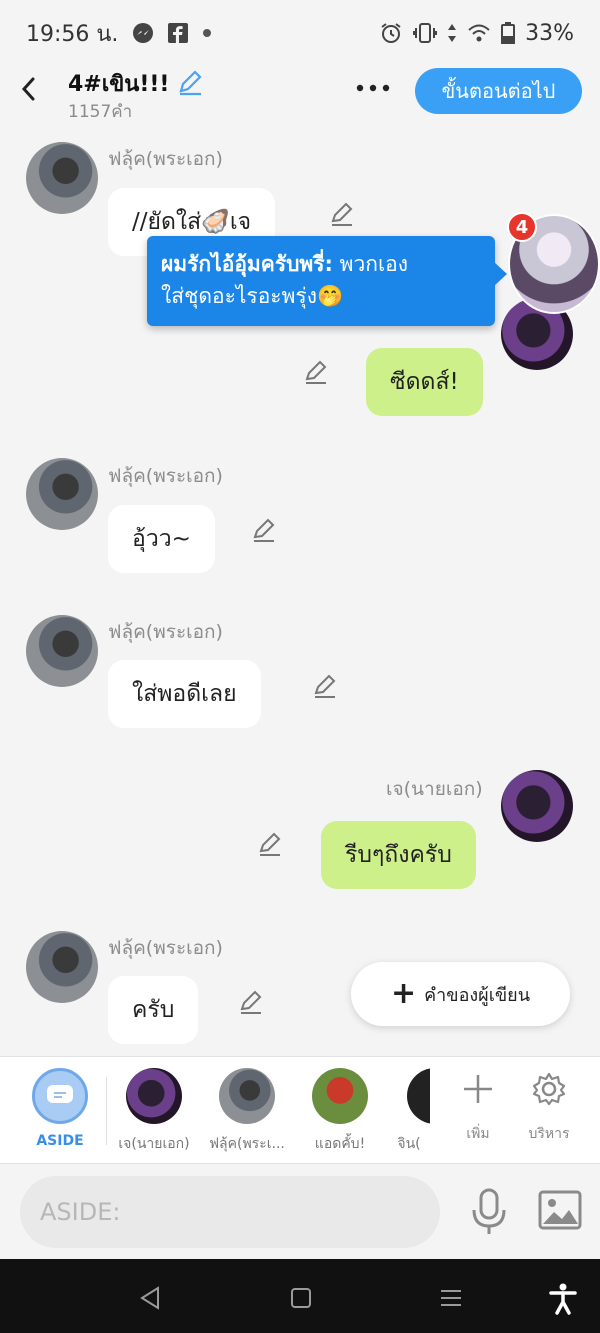 The height and width of the screenshot is (1333, 600). Describe the element at coordinates (100, 112) in the screenshot. I see `word-count: 1157คำ` at that location.